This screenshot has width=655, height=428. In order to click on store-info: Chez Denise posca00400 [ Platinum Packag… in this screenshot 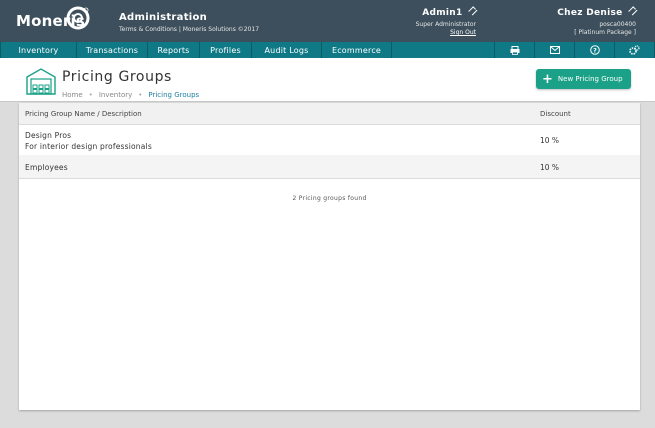, I will do `click(589, 20)`.